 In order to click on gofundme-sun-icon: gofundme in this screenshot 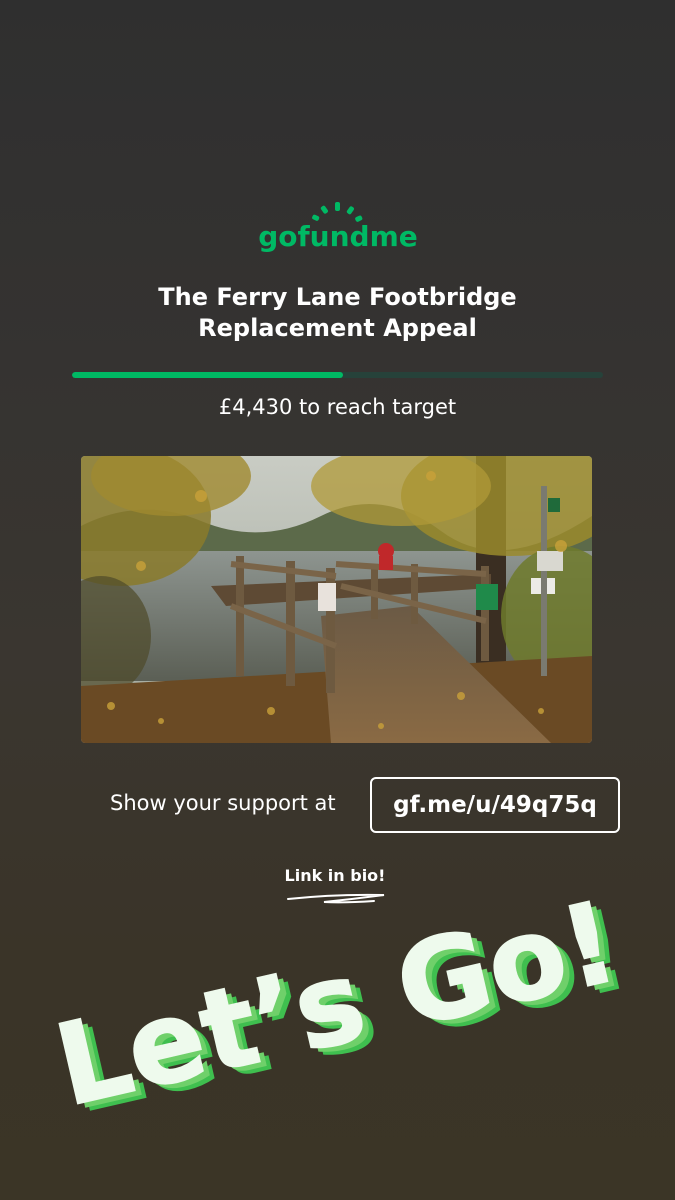, I will do `click(338, 227)`.